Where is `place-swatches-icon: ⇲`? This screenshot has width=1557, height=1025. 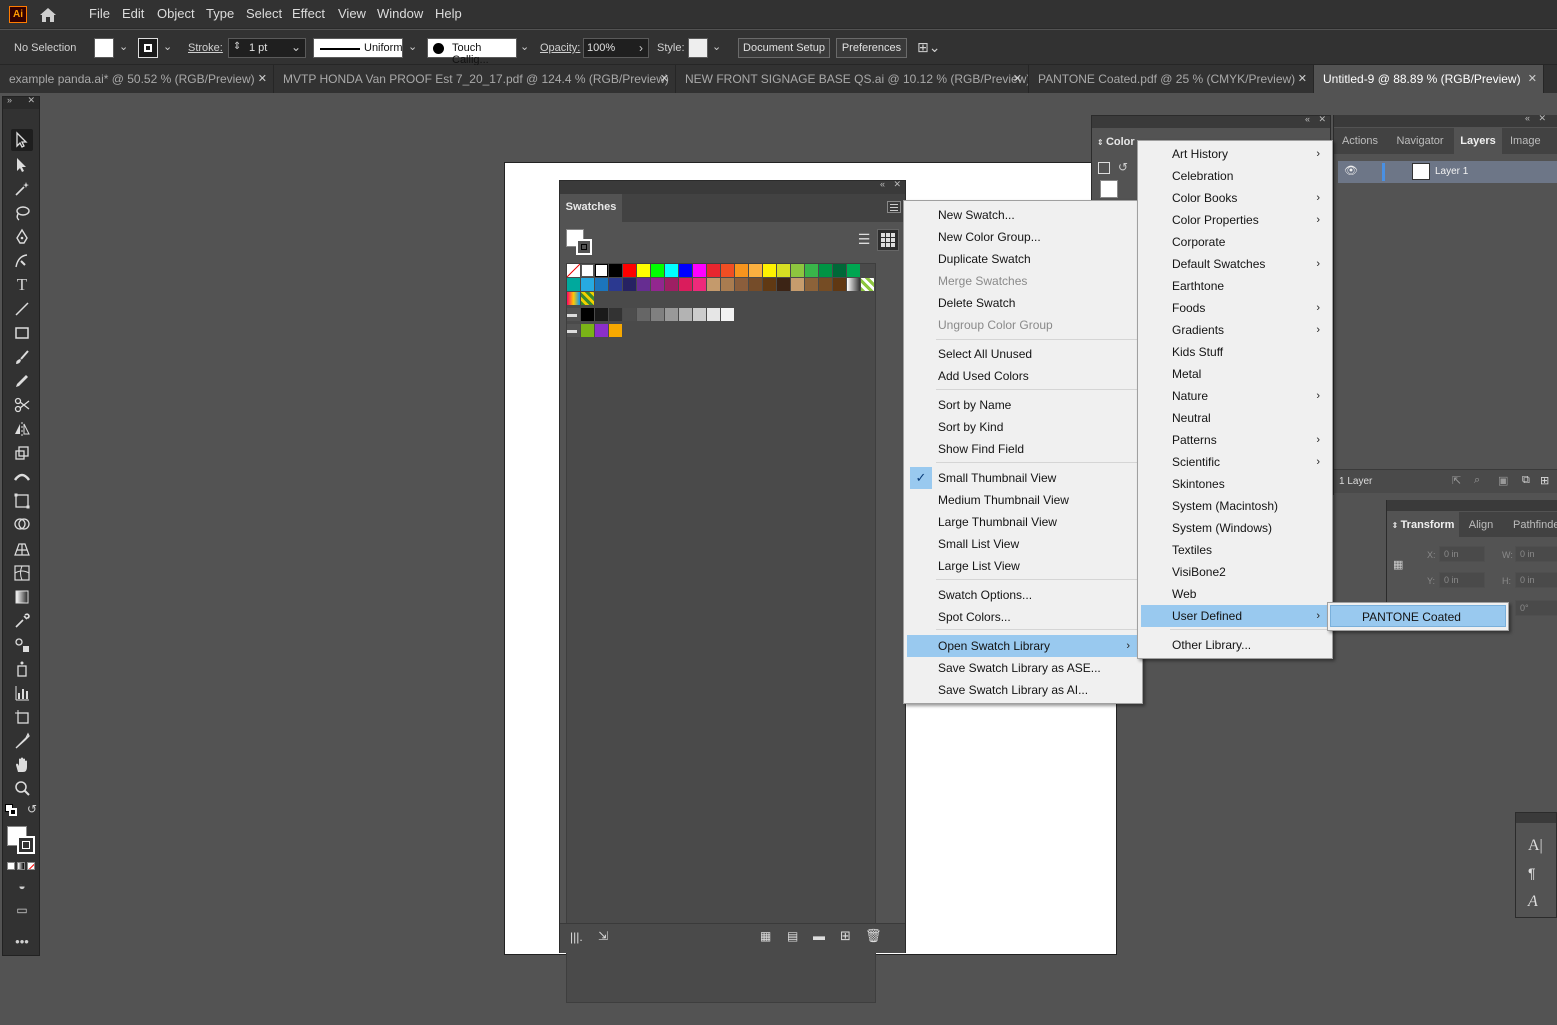 place-swatches-icon: ⇲ is located at coordinates (603, 936).